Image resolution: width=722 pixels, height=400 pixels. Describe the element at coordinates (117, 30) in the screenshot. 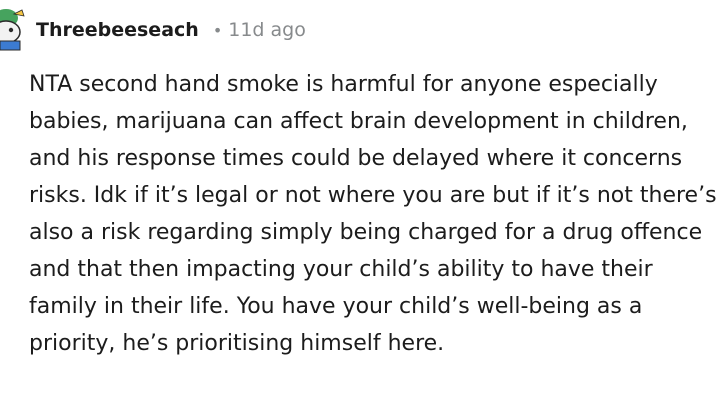

I see `comment-author: Threebeeseach` at that location.